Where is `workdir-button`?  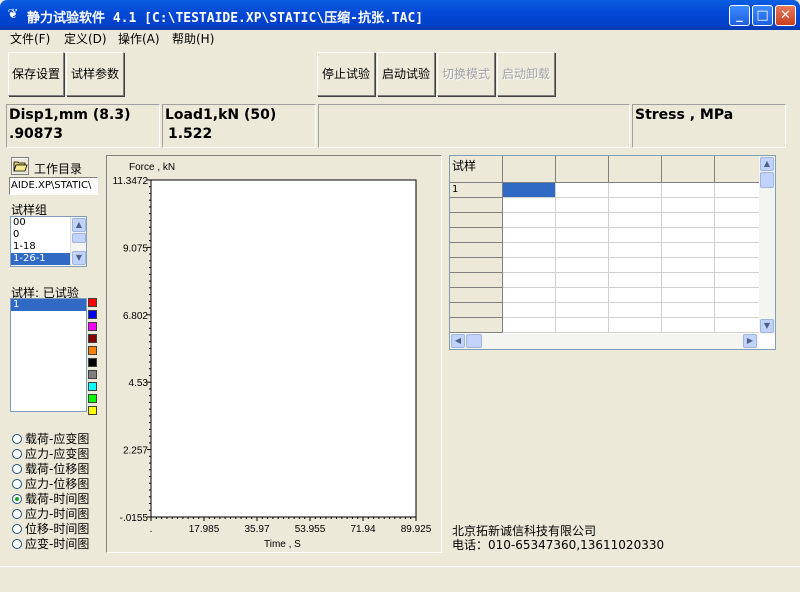
workdir-button is located at coordinates (20, 166).